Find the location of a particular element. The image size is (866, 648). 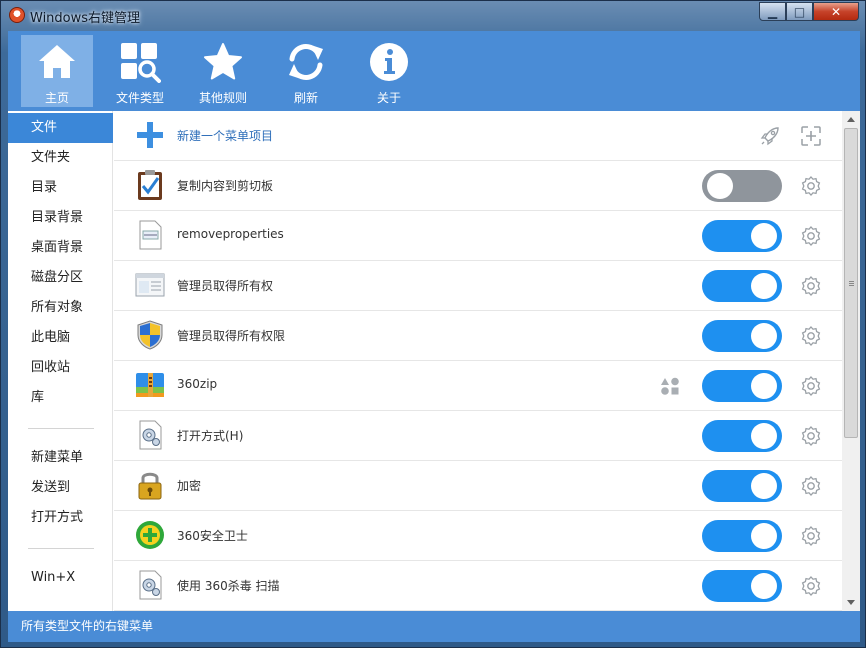

sidebar-item-file: 文件 is located at coordinates (60, 128).